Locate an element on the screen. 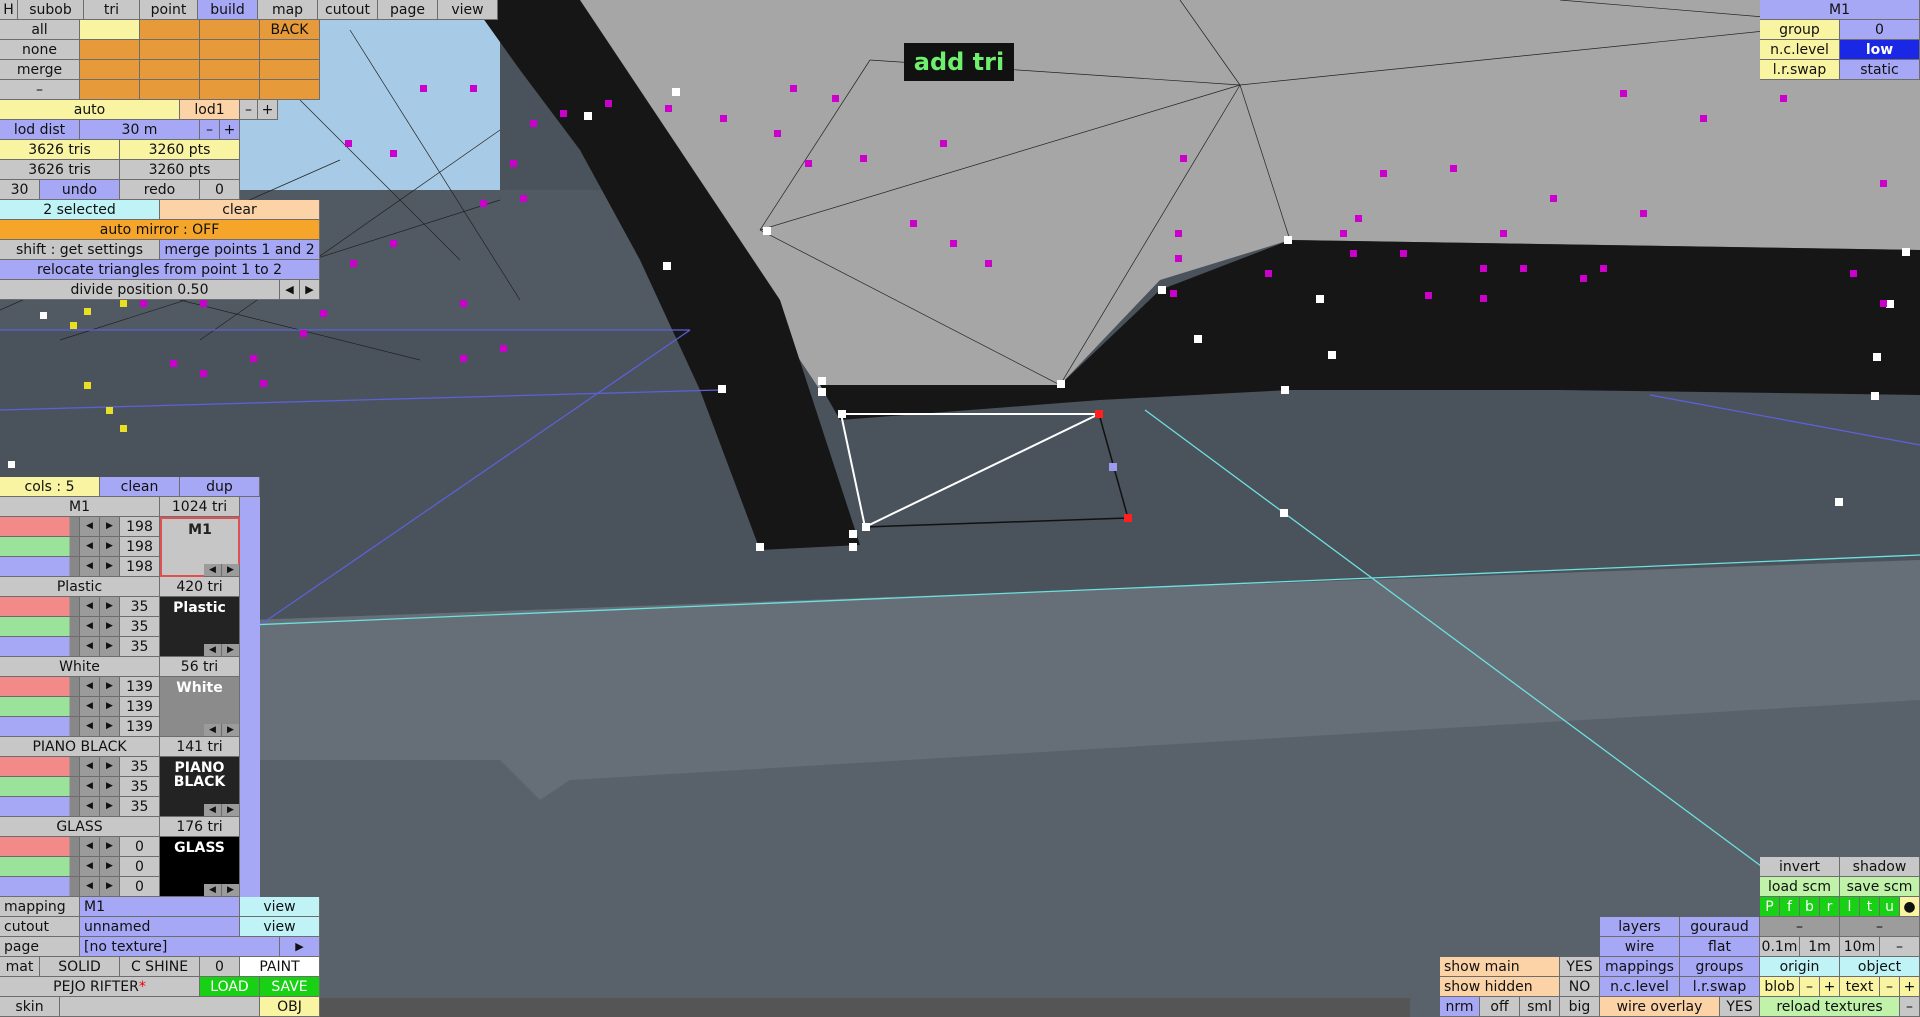  material-name: White is located at coordinates (80, 667).